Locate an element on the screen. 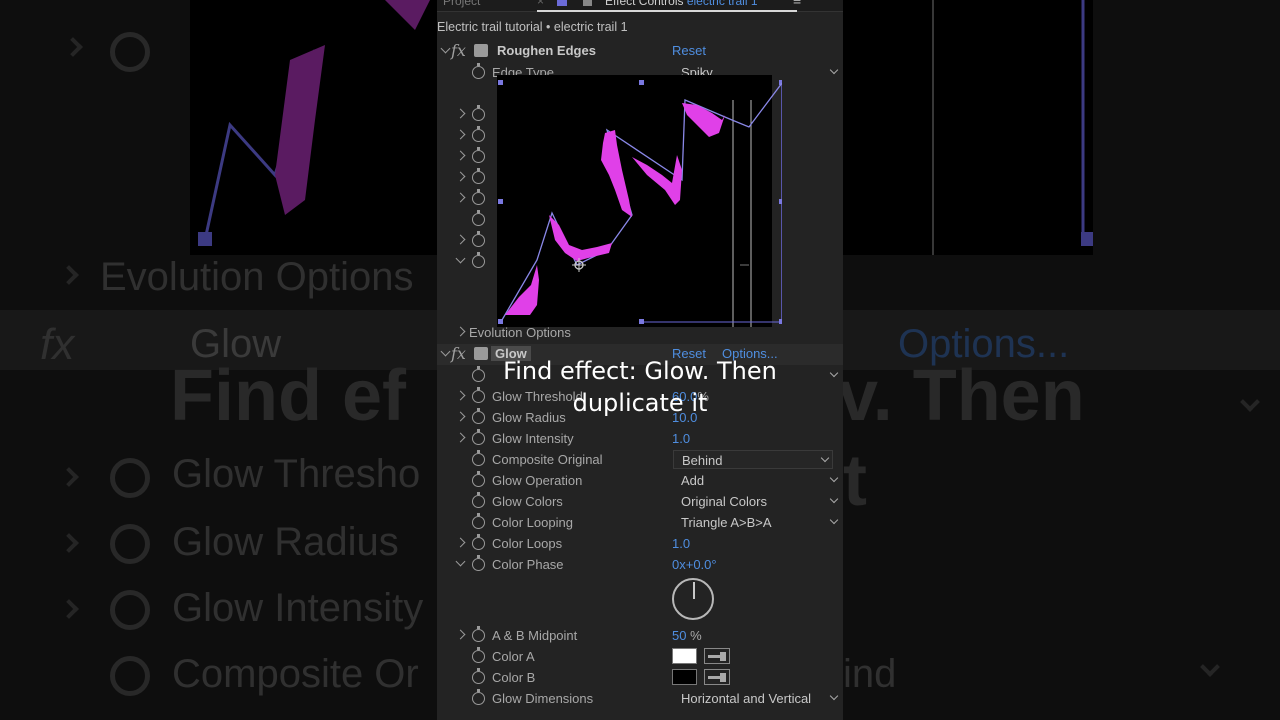  effect-name: Roughen Edges is located at coordinates (546, 50).